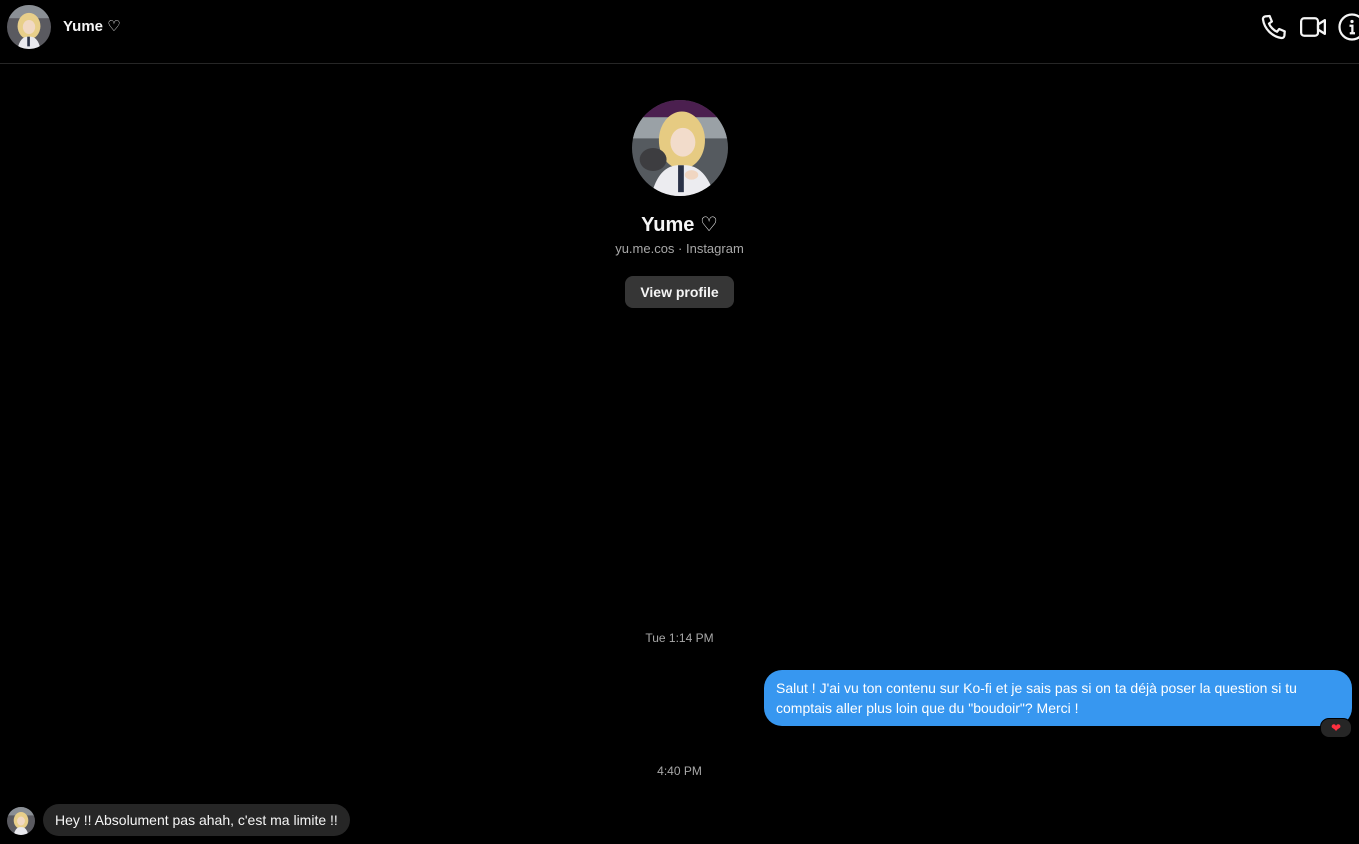 This screenshot has width=1359, height=844. I want to click on chat-header: Yume ♡, so click(679, 32).